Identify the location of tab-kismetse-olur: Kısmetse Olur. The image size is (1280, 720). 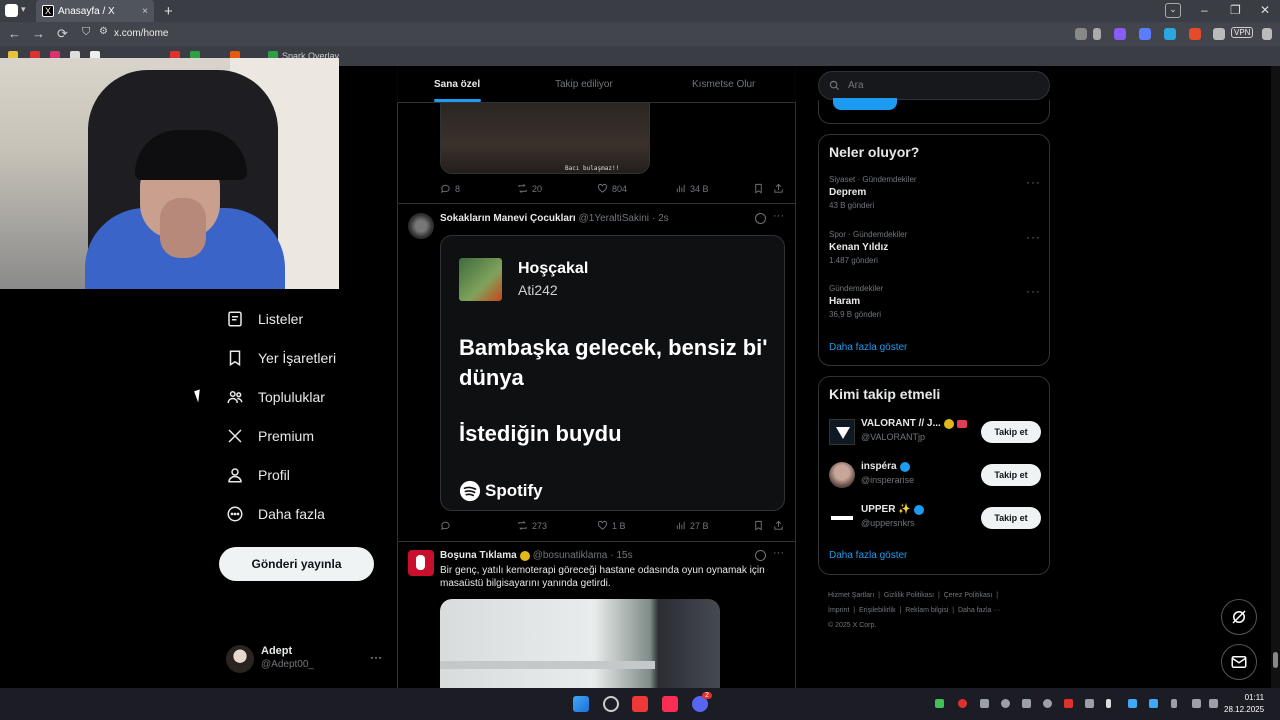
(723, 84).